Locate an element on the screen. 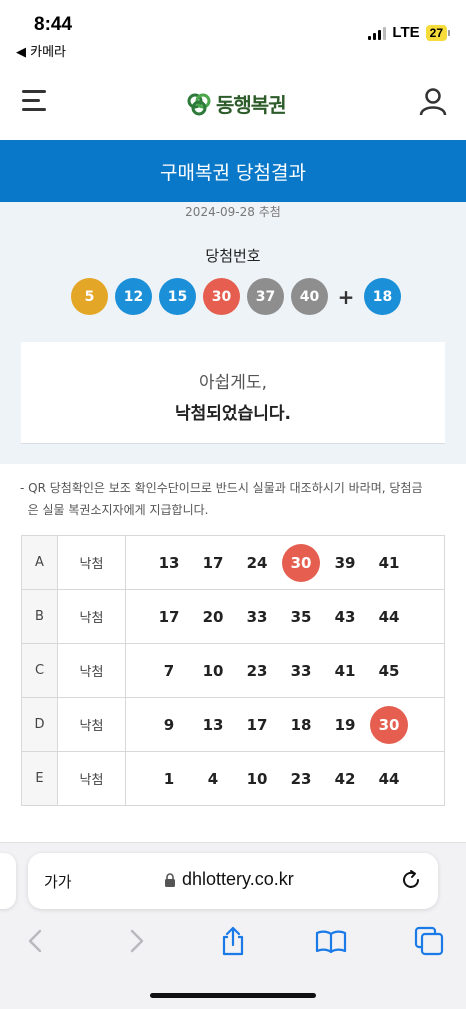 The height and width of the screenshot is (1009, 466). result-message-box: 아쉽게도, 낙첨되었습니다. is located at coordinates (233, 393).